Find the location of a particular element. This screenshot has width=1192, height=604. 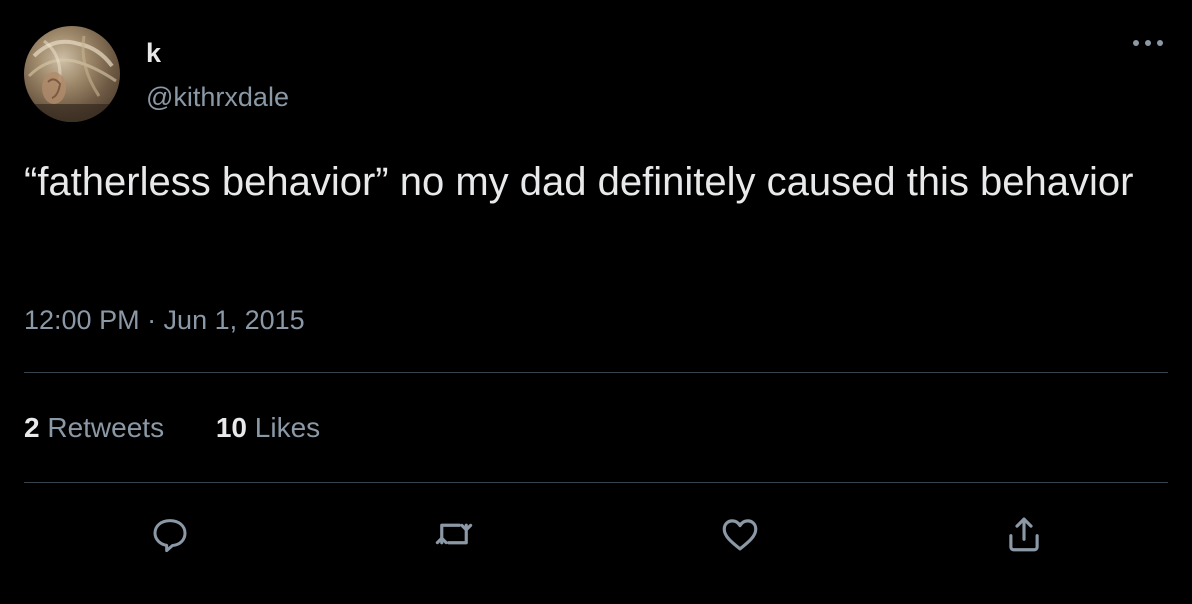

retweet-icon is located at coordinates (454, 534).